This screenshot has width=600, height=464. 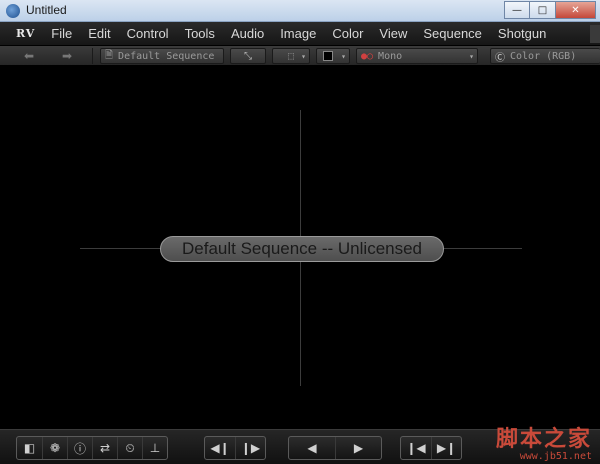 I want to click on step-forward-icon: ❙▶, so click(x=250, y=448).